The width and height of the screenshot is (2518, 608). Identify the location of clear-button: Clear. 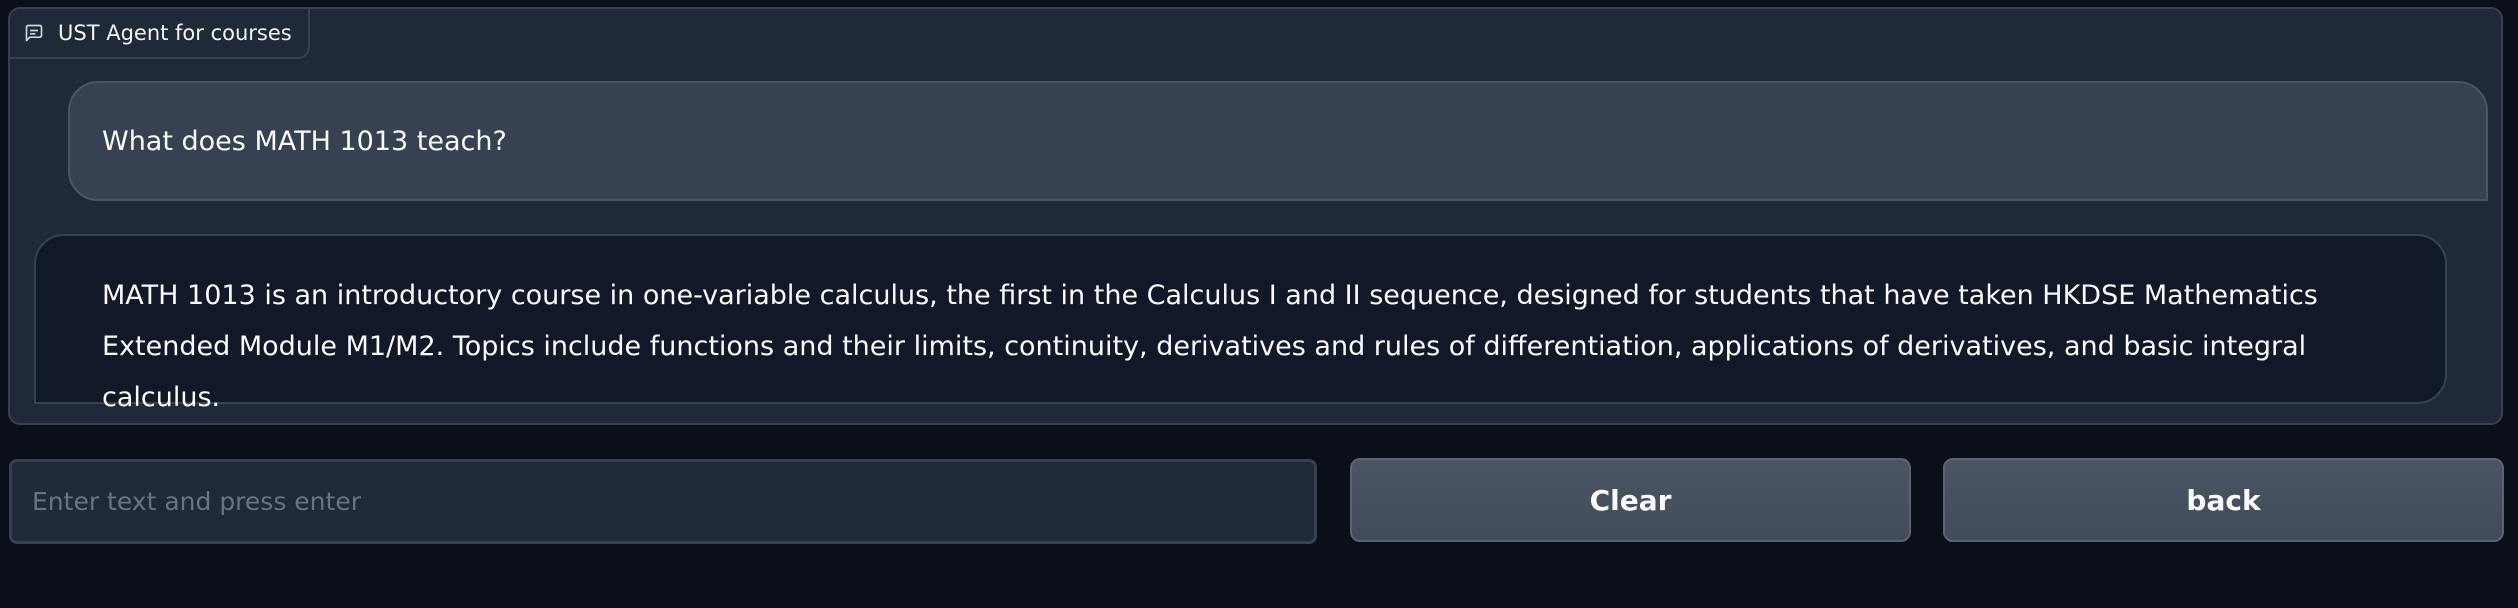
(1630, 500).